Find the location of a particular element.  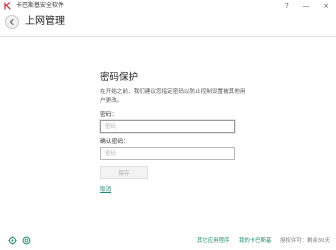

back-button is located at coordinates (12, 22).